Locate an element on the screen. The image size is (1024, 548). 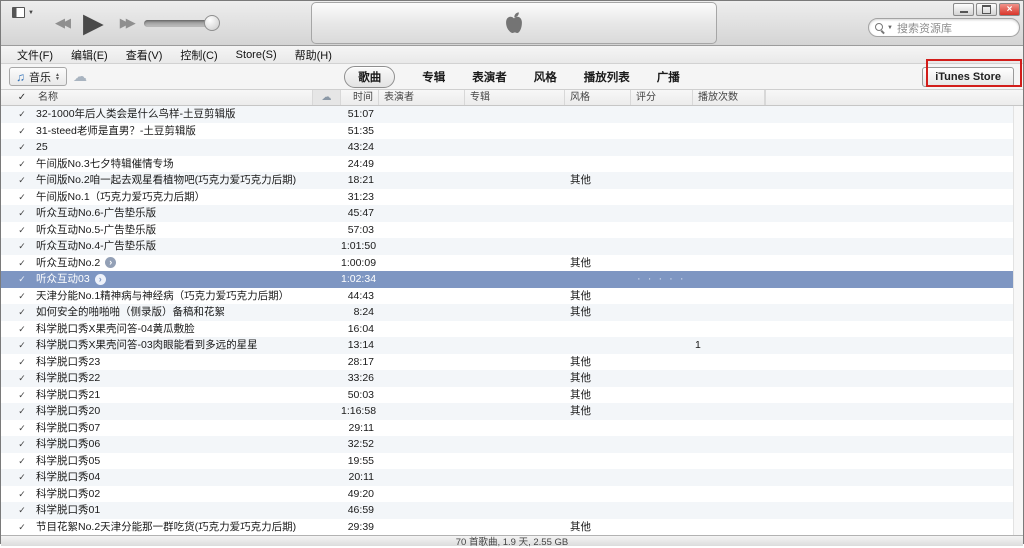
table-row: ✓ 午间版No.2咱一起去观星看植物吧(巧克力爱巧克力后期) 18:21 其他 is located at coordinates (512, 180).